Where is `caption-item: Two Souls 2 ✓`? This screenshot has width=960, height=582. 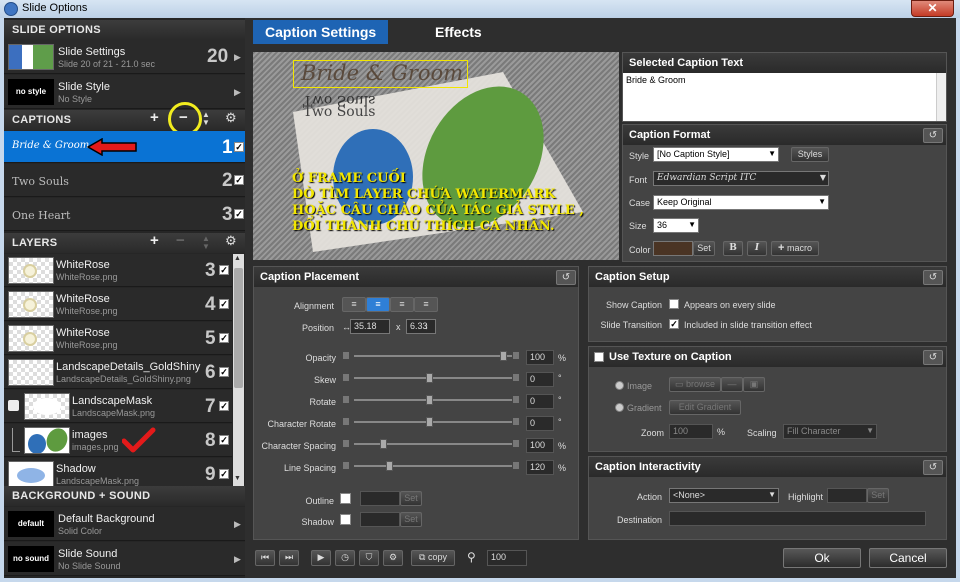 caption-item: Two Souls 2 ✓ is located at coordinates (124, 180).